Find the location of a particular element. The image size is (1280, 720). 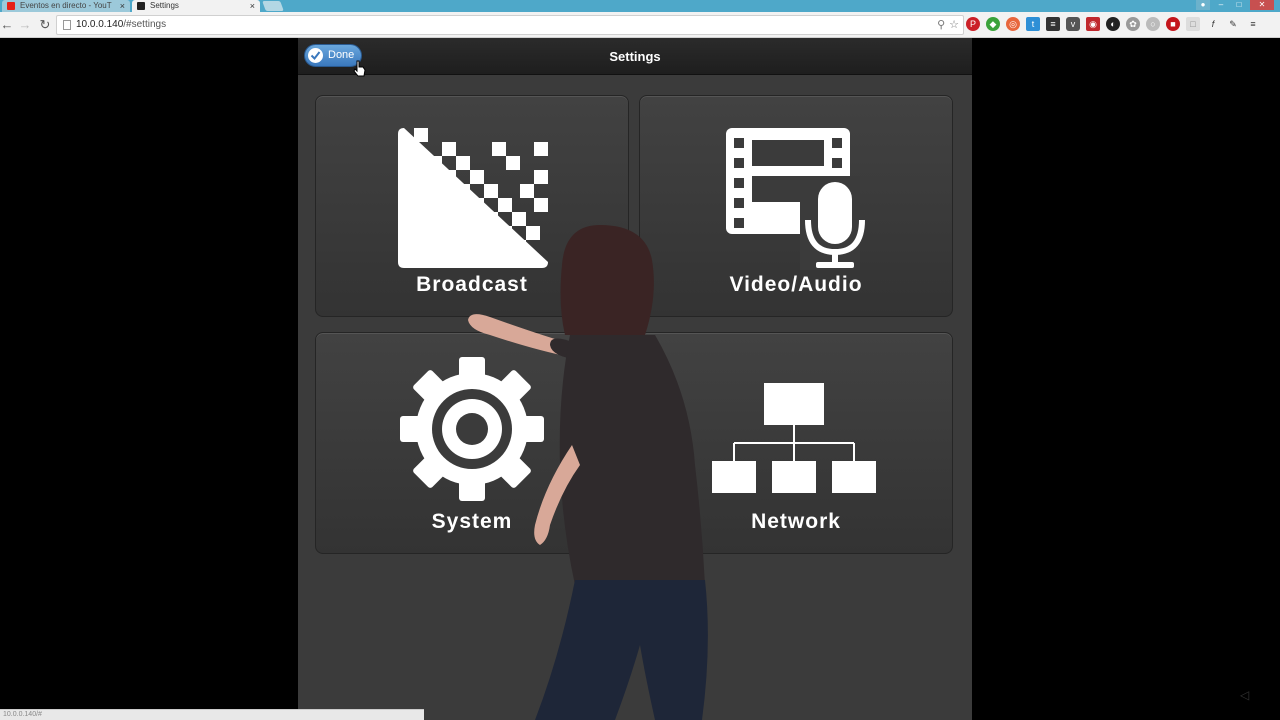

gray-extension-icon: ✿ is located at coordinates (1133, 24).